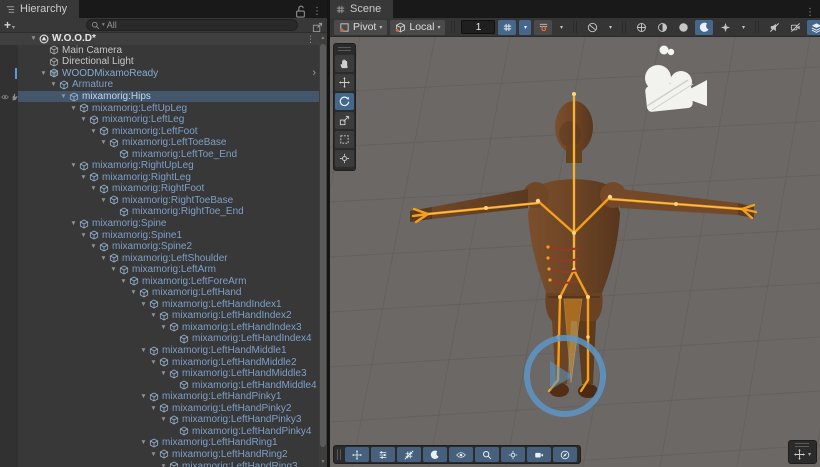 The image size is (820, 467). What do you see at coordinates (9, 25) in the screenshot?
I see `create-object-button: + ▾` at bounding box center [9, 25].